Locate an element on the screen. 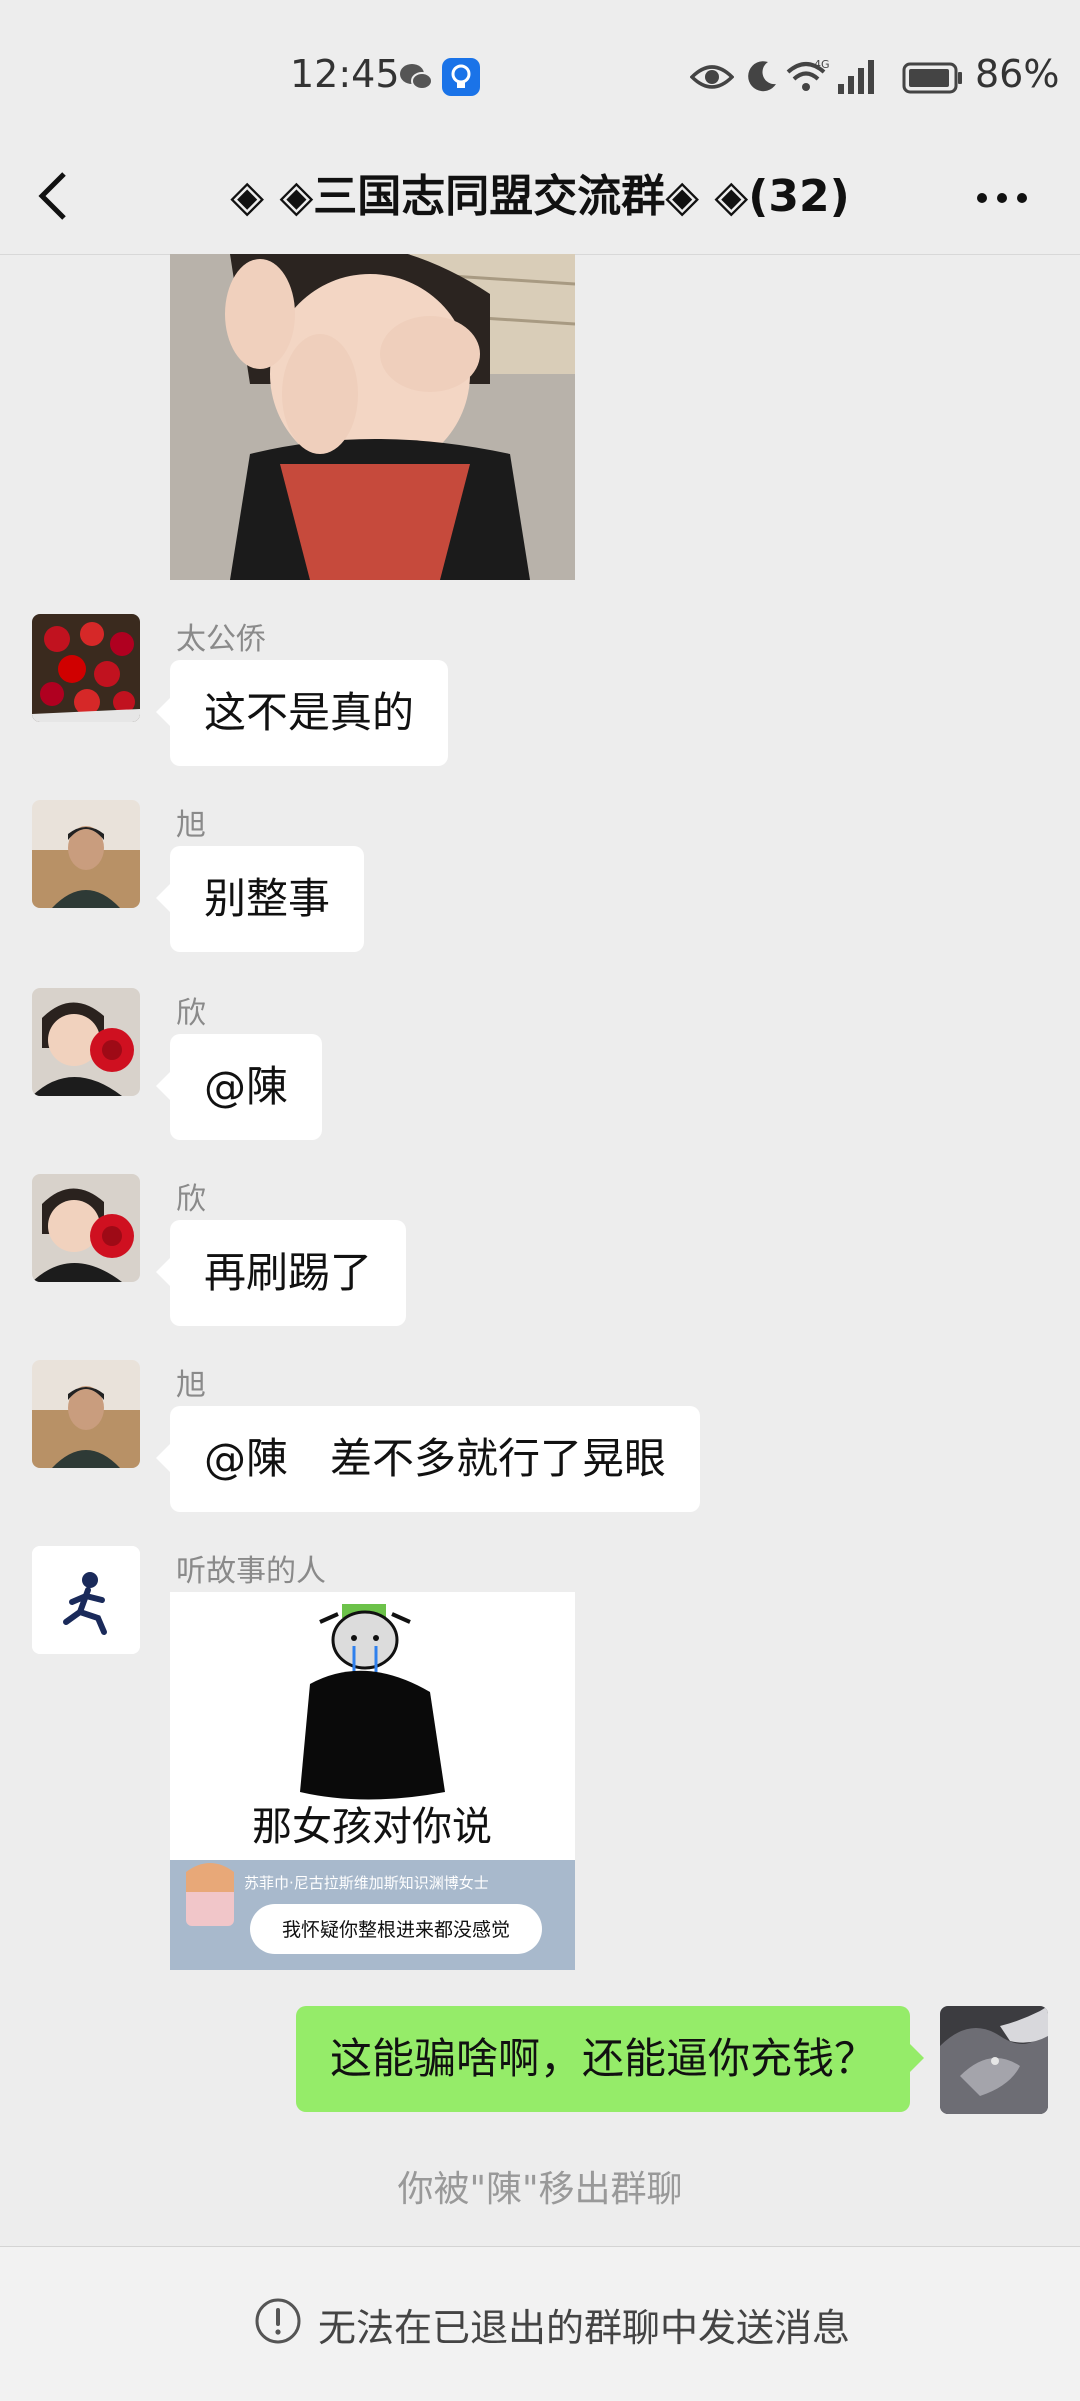 This screenshot has width=1080, height=2401. exclamation-circle-icon is located at coordinates (278, 2321).